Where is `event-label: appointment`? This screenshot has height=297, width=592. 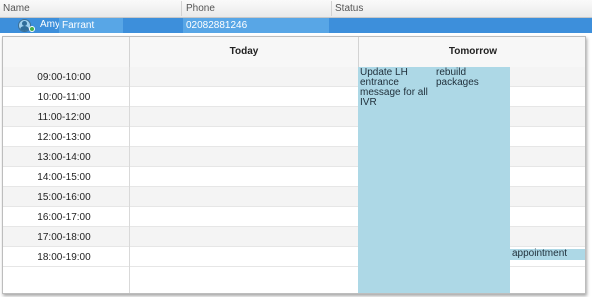
event-label: appointment is located at coordinates (540, 253).